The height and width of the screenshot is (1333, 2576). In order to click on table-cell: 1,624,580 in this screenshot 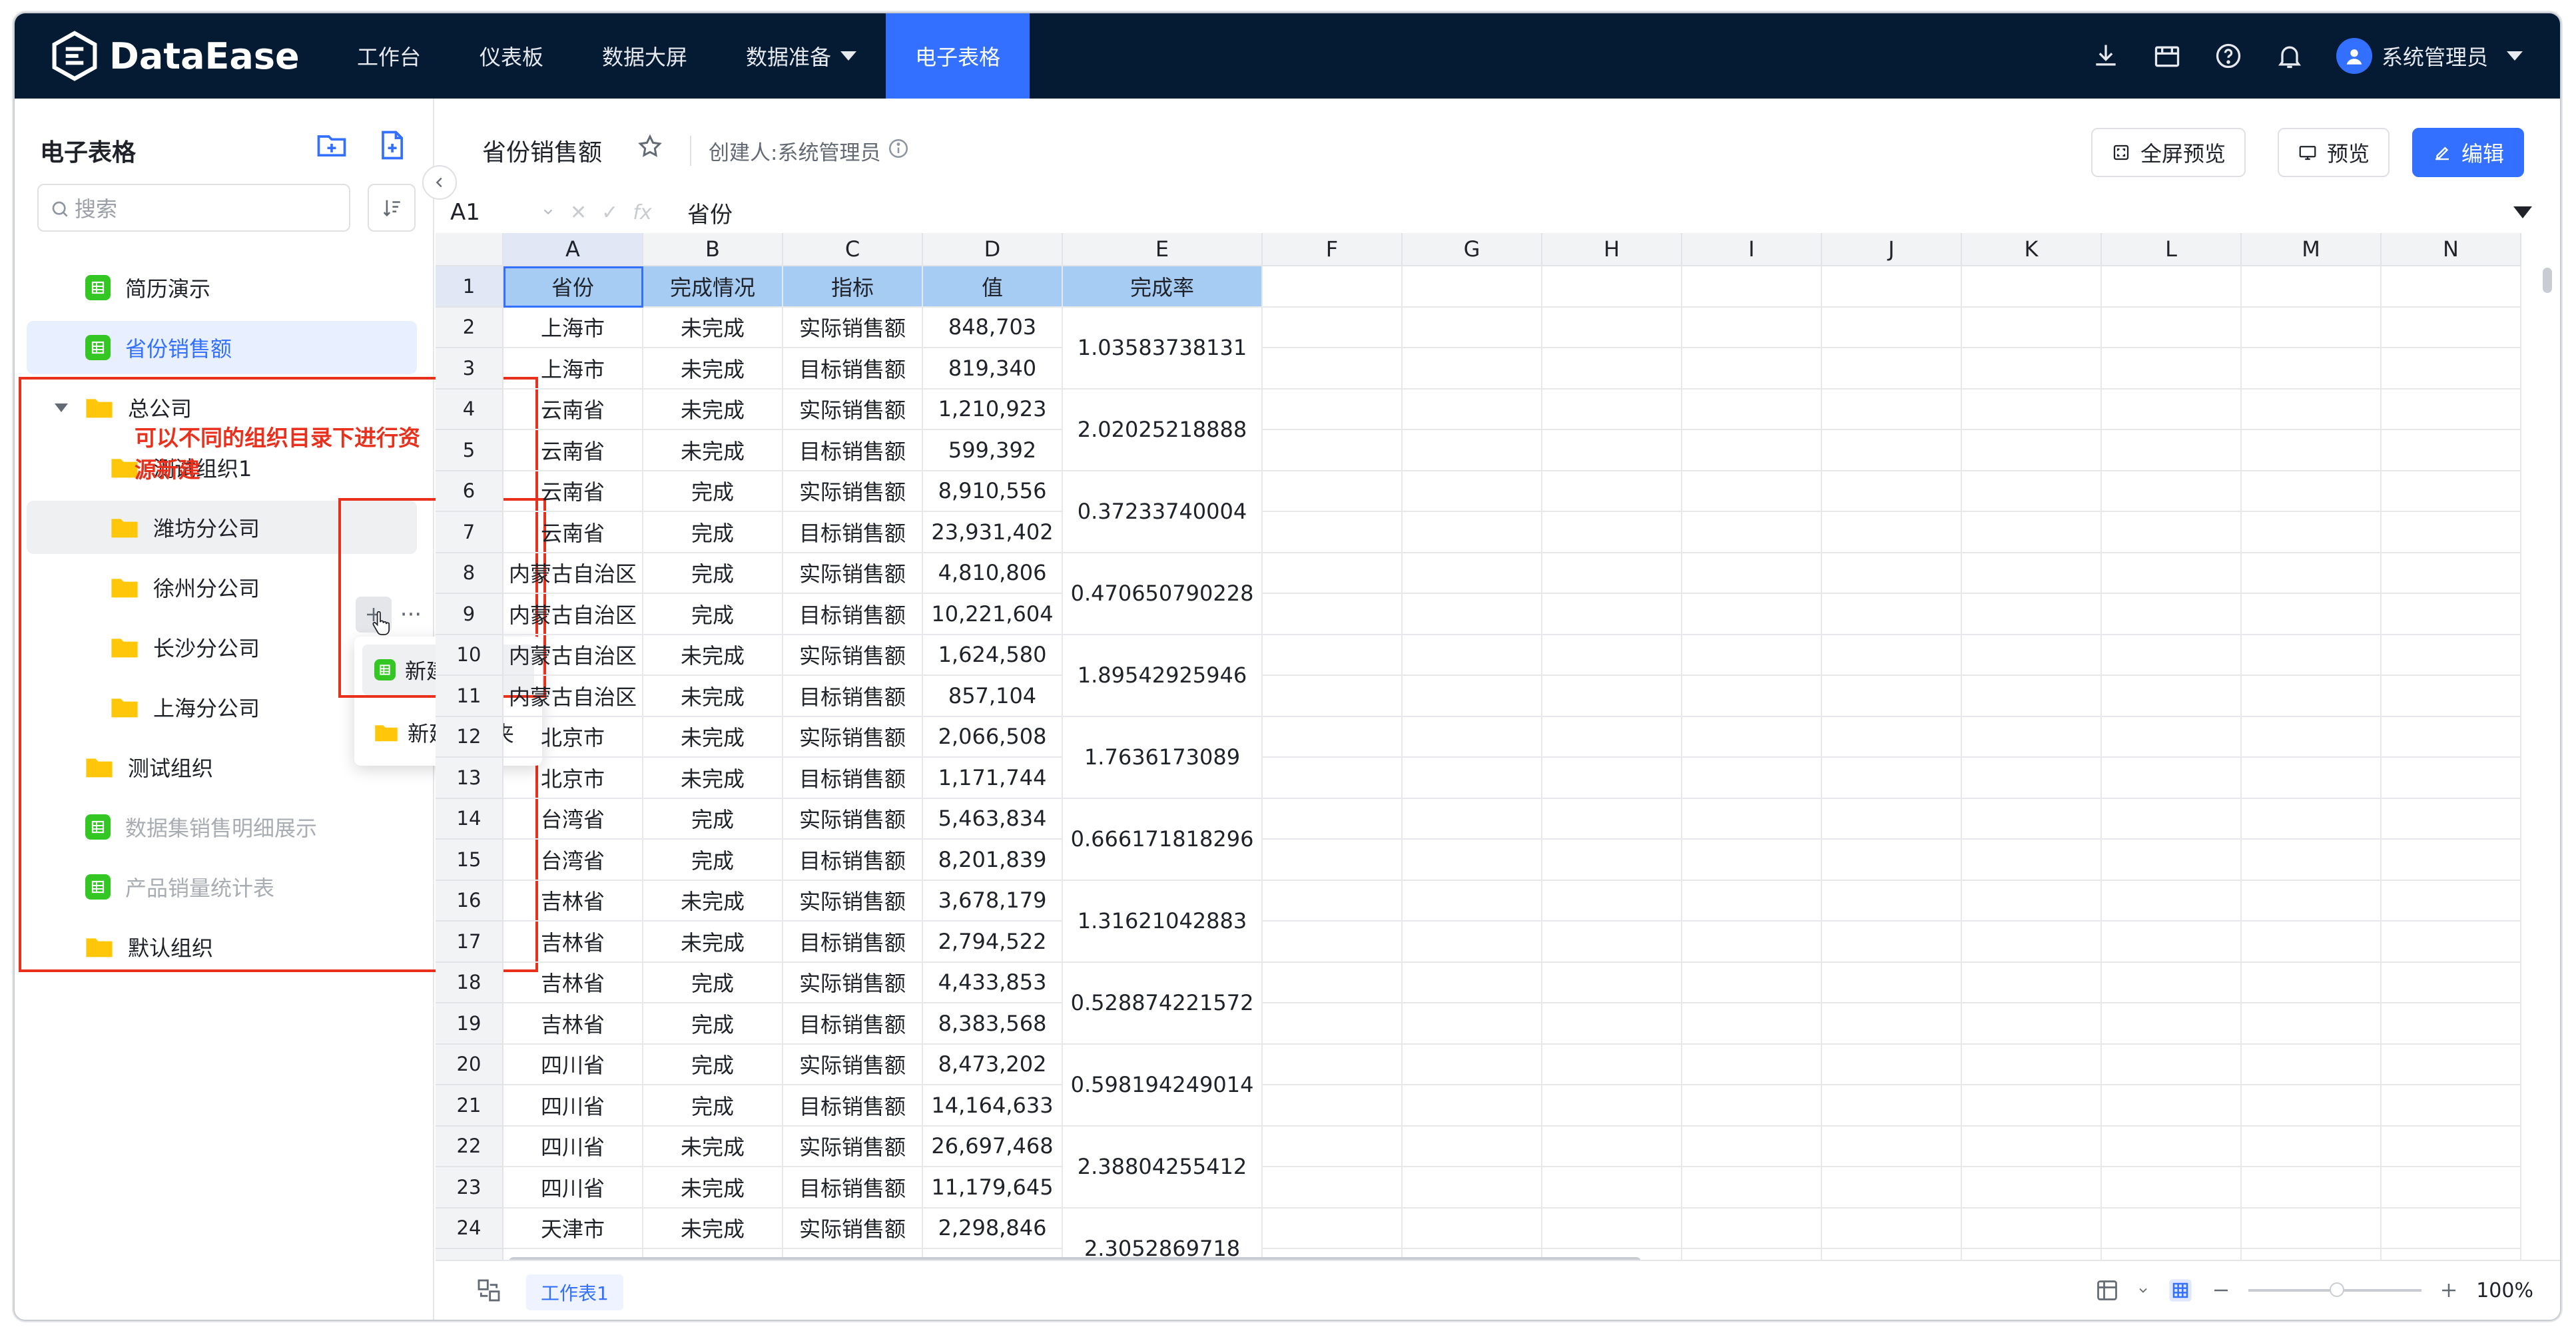, I will do `click(993, 656)`.